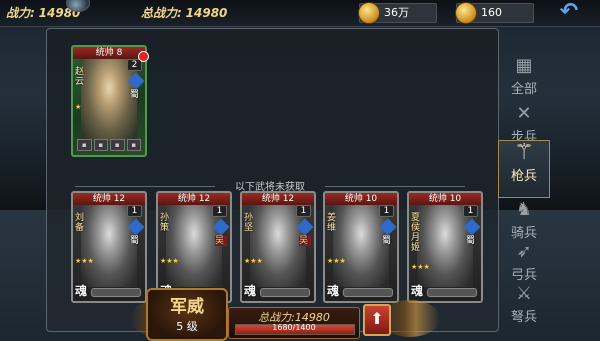 The height and width of the screenshot is (341, 600). Describe the element at coordinates (332, 223) in the screenshot. I see `hero-name: 姜维` at that location.